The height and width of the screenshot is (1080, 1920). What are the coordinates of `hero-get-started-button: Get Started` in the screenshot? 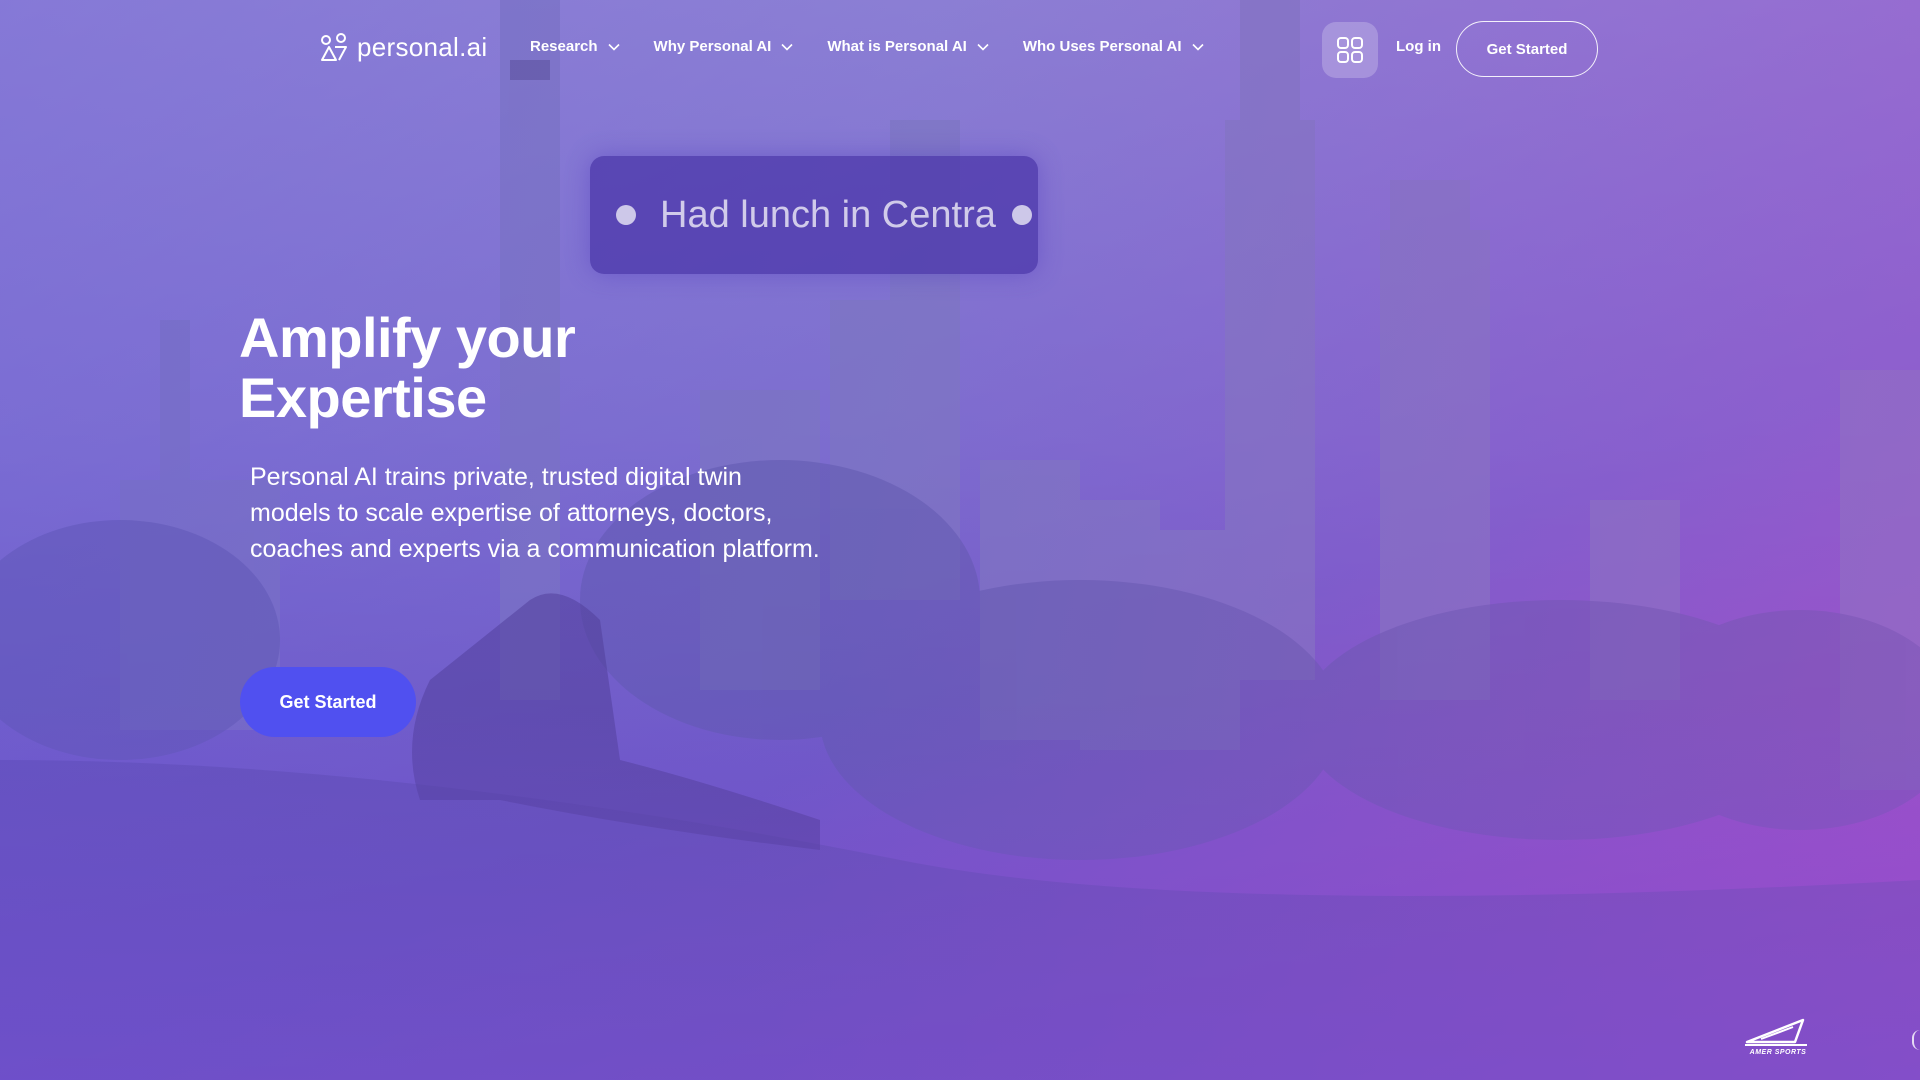 It's located at (328, 702).